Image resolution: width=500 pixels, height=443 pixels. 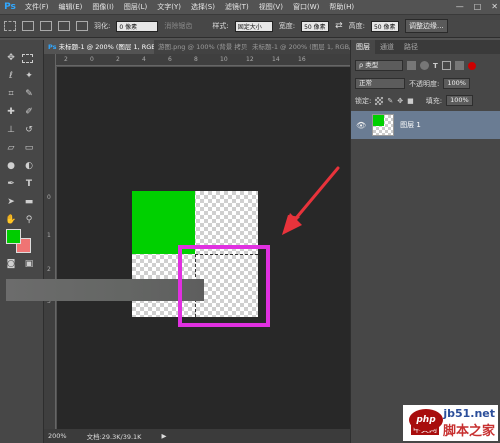 I want to click on menu-file: 文件(F), so click(x=37, y=7).